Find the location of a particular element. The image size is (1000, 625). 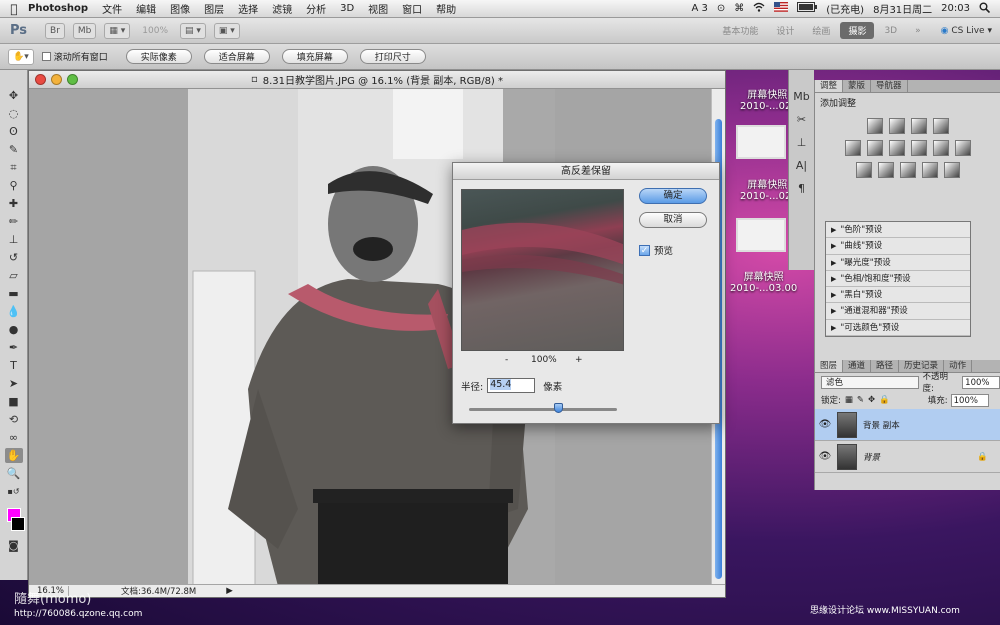

layer-row: 👁 背景 🔒 is located at coordinates (907, 457).